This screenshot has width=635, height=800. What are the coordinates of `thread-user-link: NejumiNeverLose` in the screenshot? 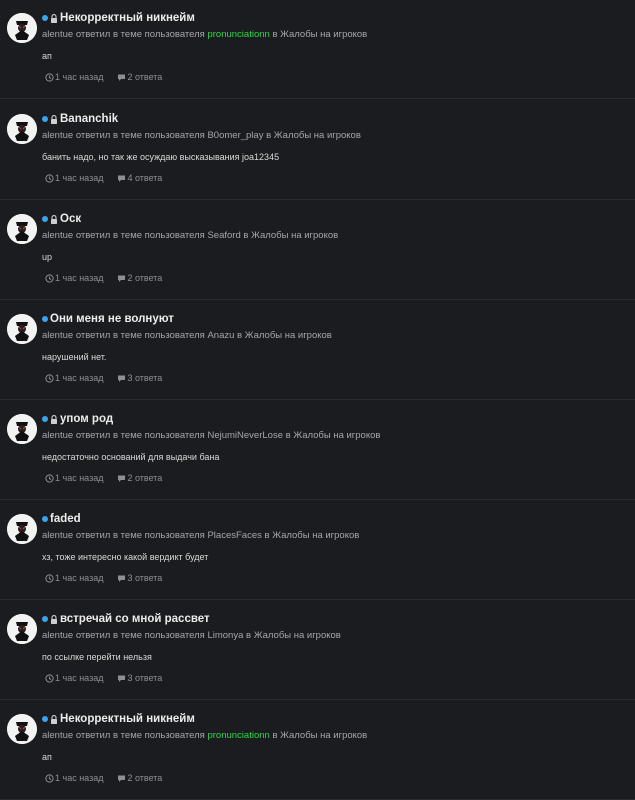 It's located at (245, 435).